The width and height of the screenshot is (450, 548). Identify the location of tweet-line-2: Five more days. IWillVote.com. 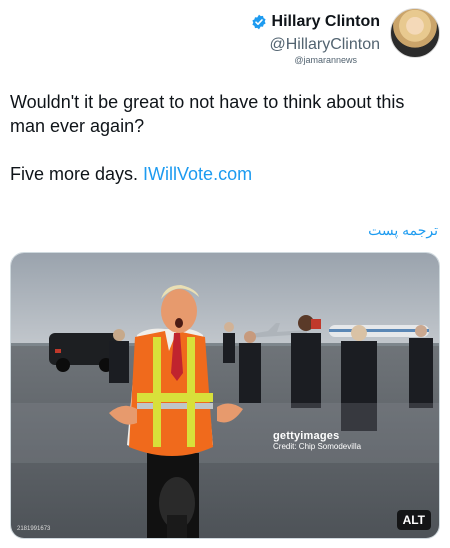
(225, 174).